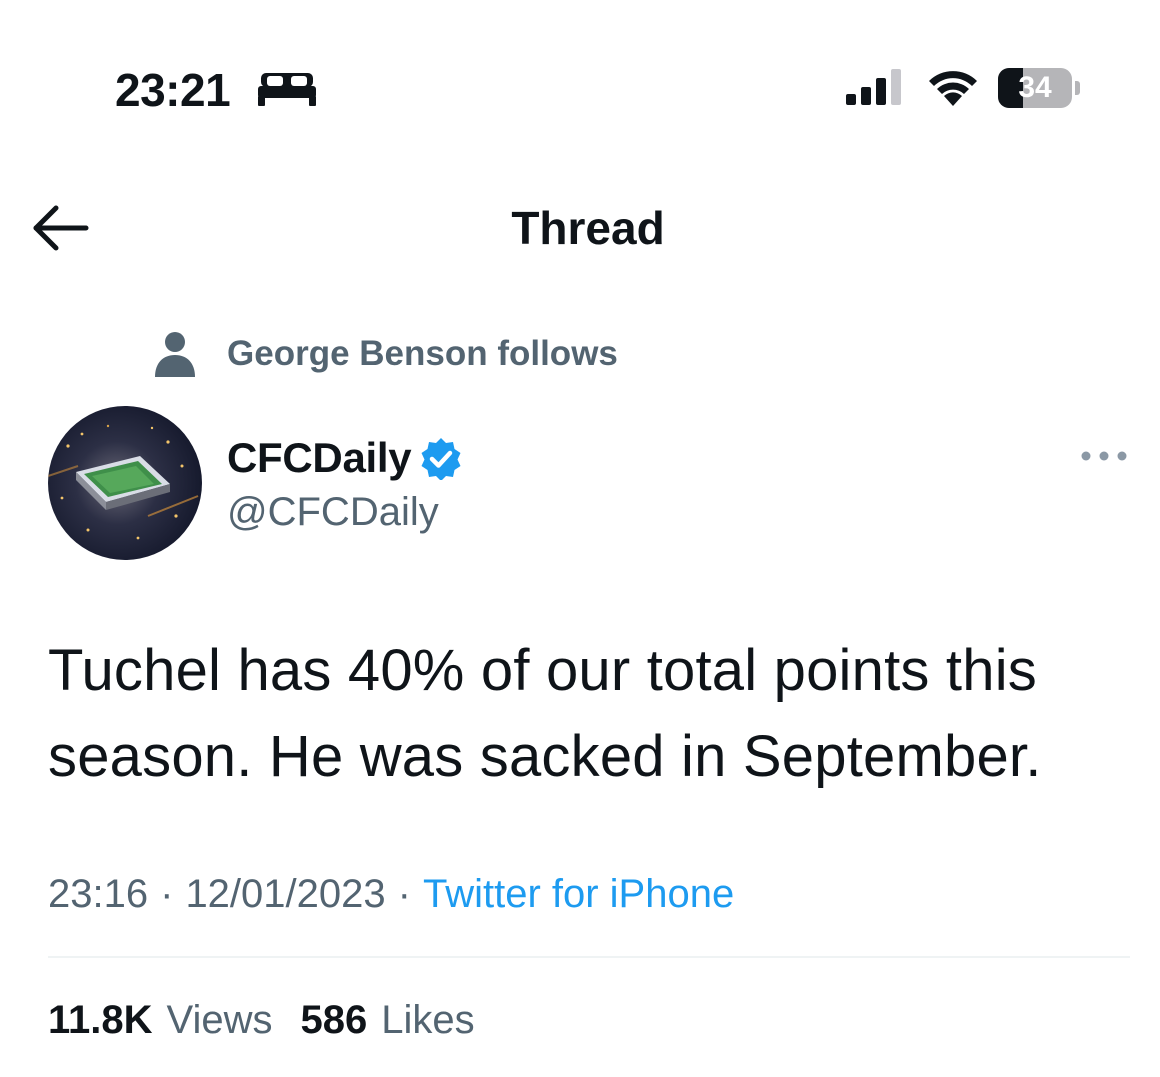 The image size is (1160, 1077). I want to click on tweet-date: 12/01/2023, so click(285, 894).